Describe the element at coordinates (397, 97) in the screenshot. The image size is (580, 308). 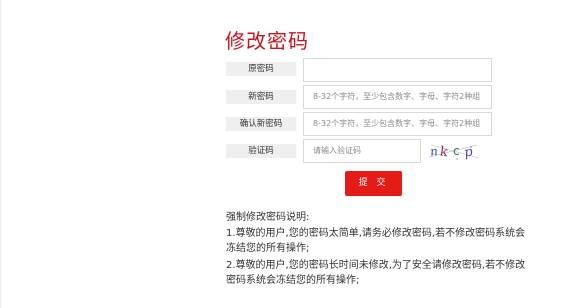
I see `new-password-field: 8-32个字符，至少包含数字、字母、字符2种组` at that location.